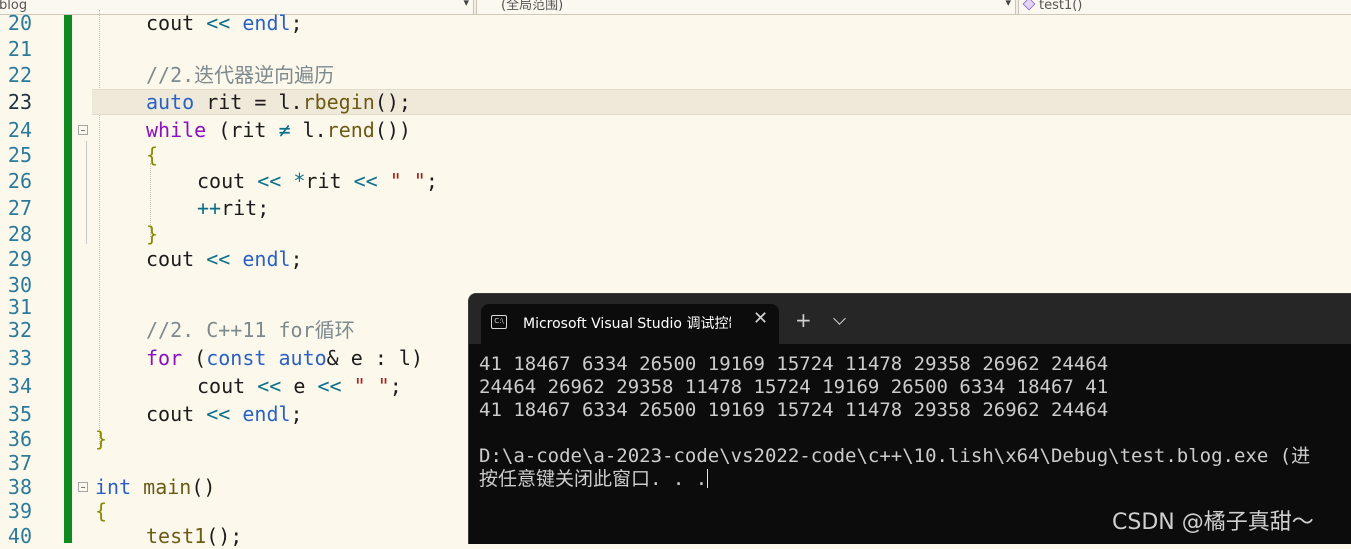  What do you see at coordinates (910, 319) in the screenshot?
I see `console-titlebar: C:\ Microsoft Visual Studio 调试控制台 ✕ +` at bounding box center [910, 319].